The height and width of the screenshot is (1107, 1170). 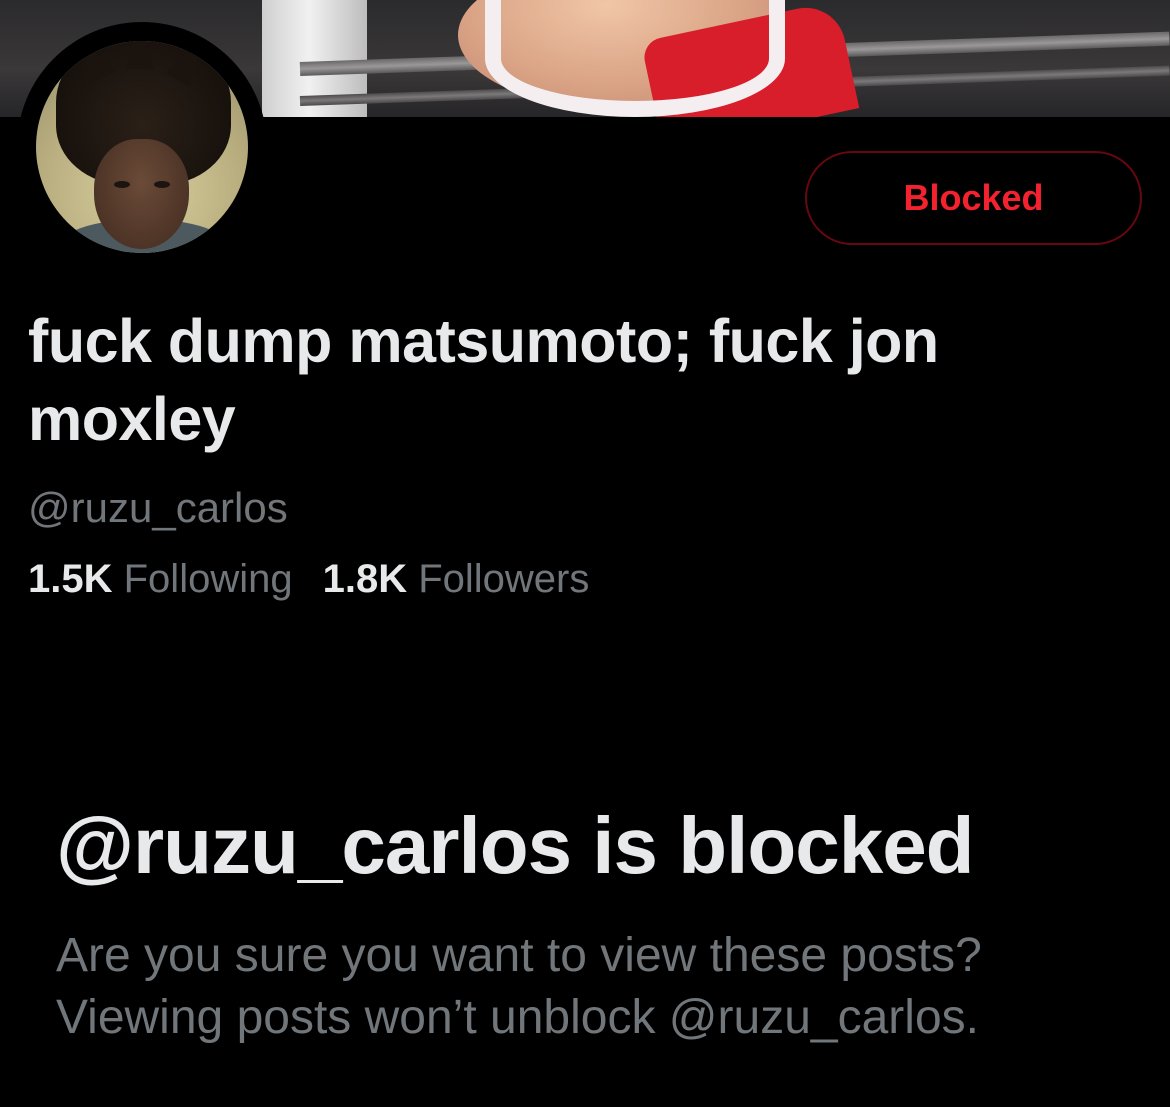 What do you see at coordinates (208, 579) in the screenshot?
I see `following-label: Following` at bounding box center [208, 579].